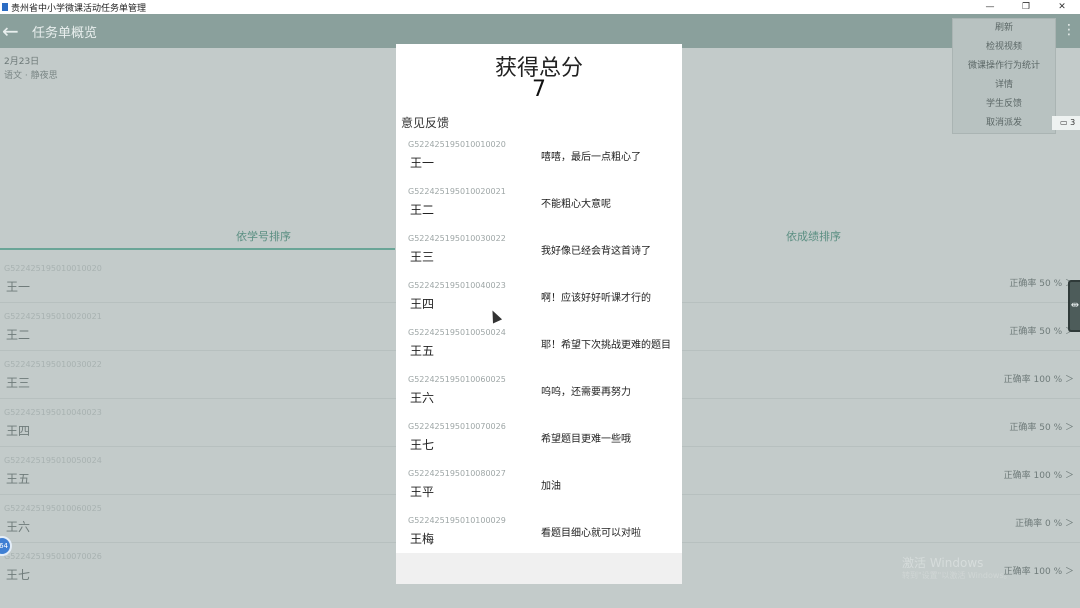 Image resolution: width=1080 pixels, height=608 pixels. Describe the element at coordinates (1004, 66) in the screenshot. I see `menu-item-behavior-stats: 微课操作行为统计` at that location.